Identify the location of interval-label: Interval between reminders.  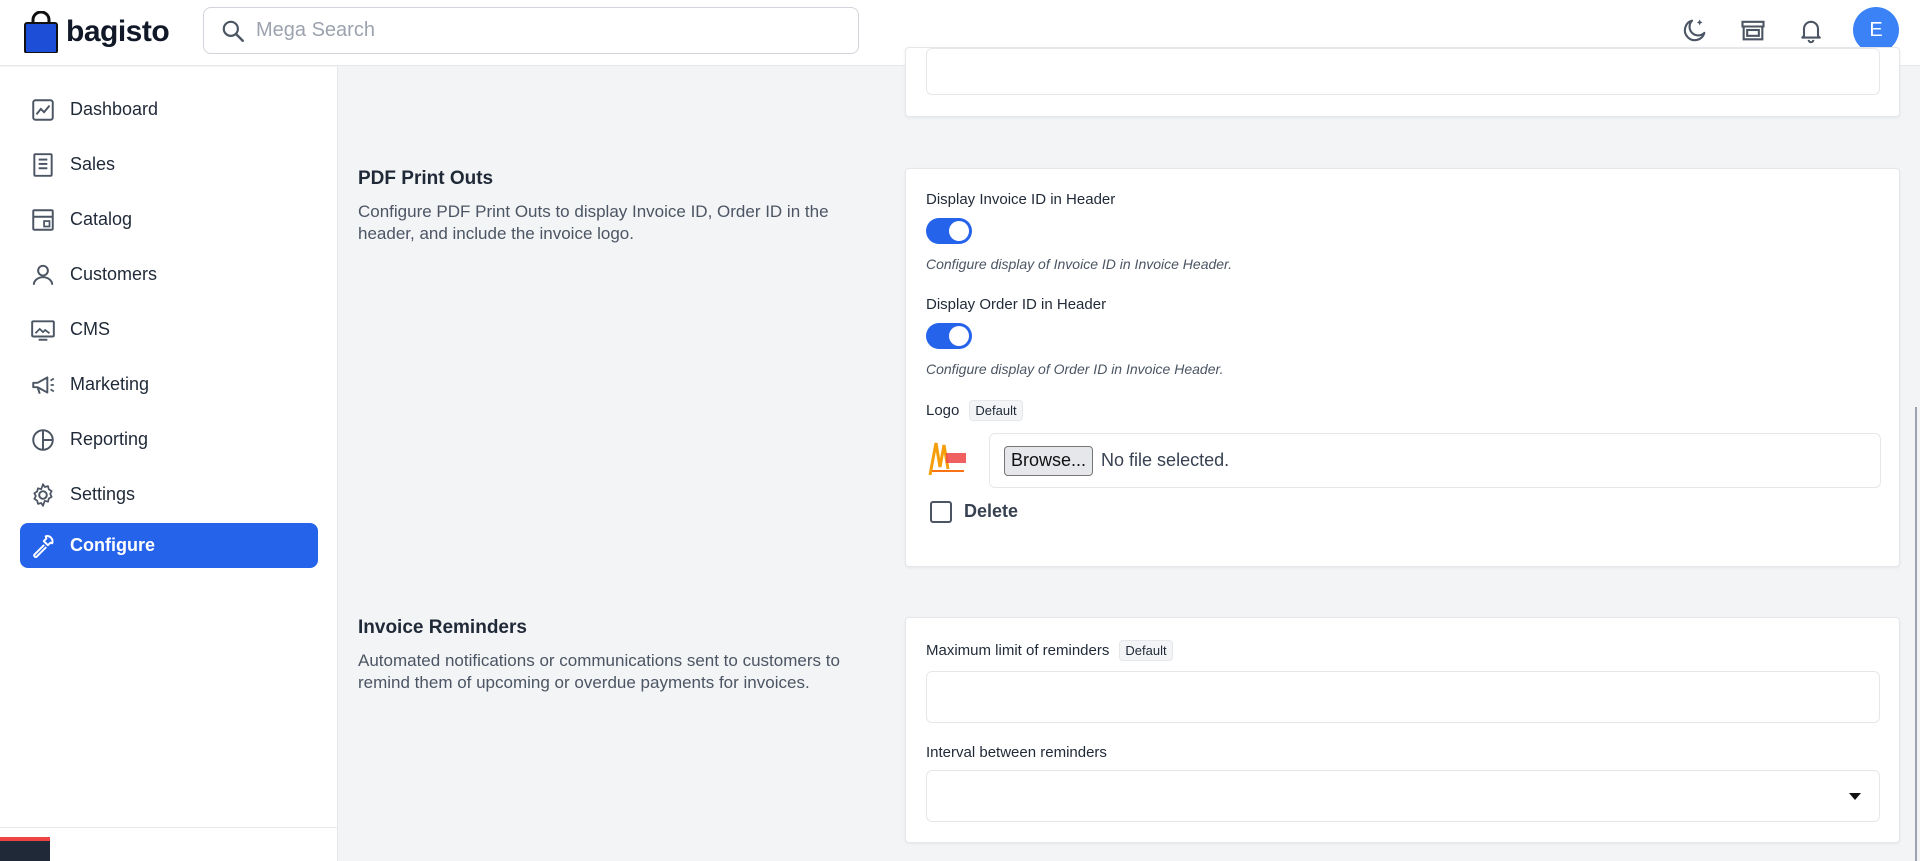
(1016, 752).